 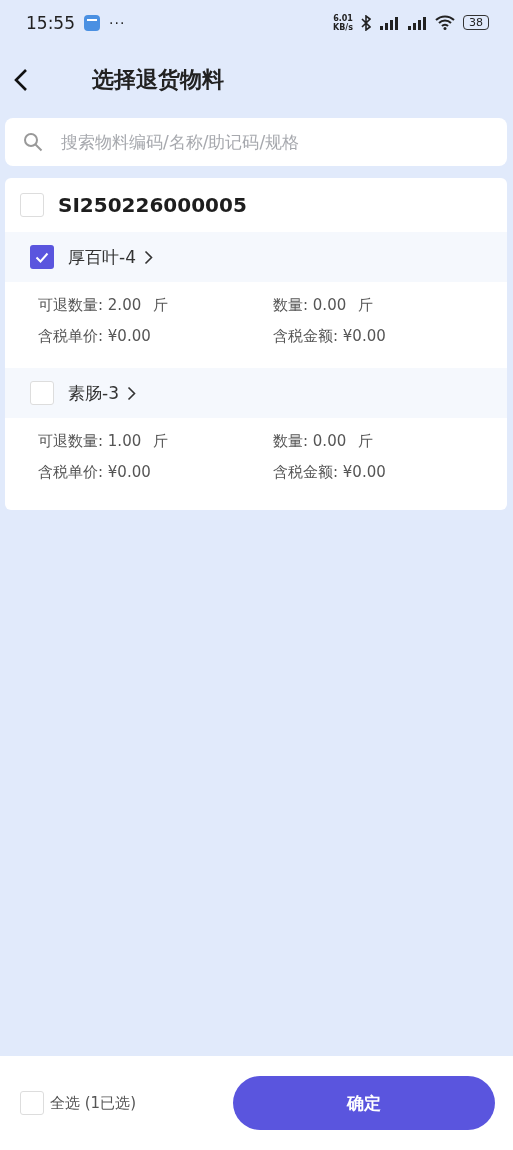 What do you see at coordinates (476, 22) in the screenshot?
I see `battery-level: 38` at bounding box center [476, 22].